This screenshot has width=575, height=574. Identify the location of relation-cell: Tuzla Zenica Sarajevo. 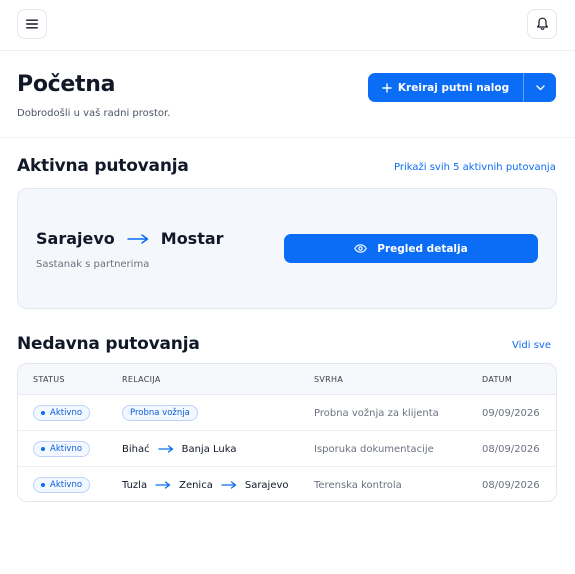
(205, 484).